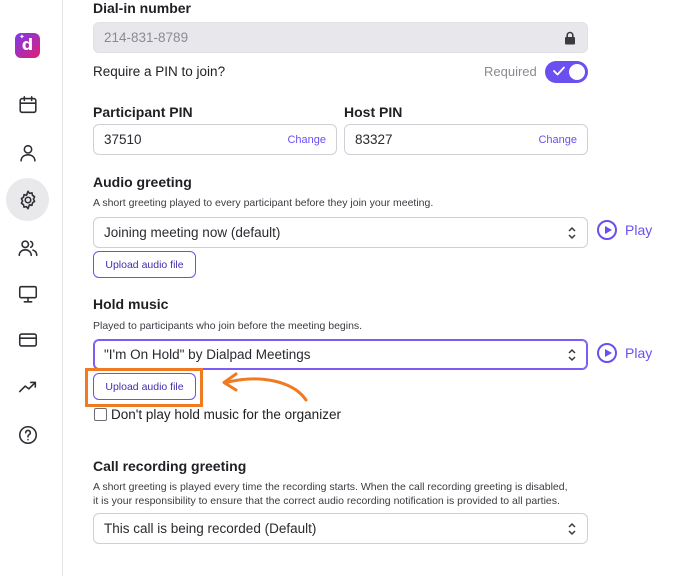 The height and width of the screenshot is (576, 698). Describe the element at coordinates (144, 387) in the screenshot. I see `upload-button-highlight` at that location.